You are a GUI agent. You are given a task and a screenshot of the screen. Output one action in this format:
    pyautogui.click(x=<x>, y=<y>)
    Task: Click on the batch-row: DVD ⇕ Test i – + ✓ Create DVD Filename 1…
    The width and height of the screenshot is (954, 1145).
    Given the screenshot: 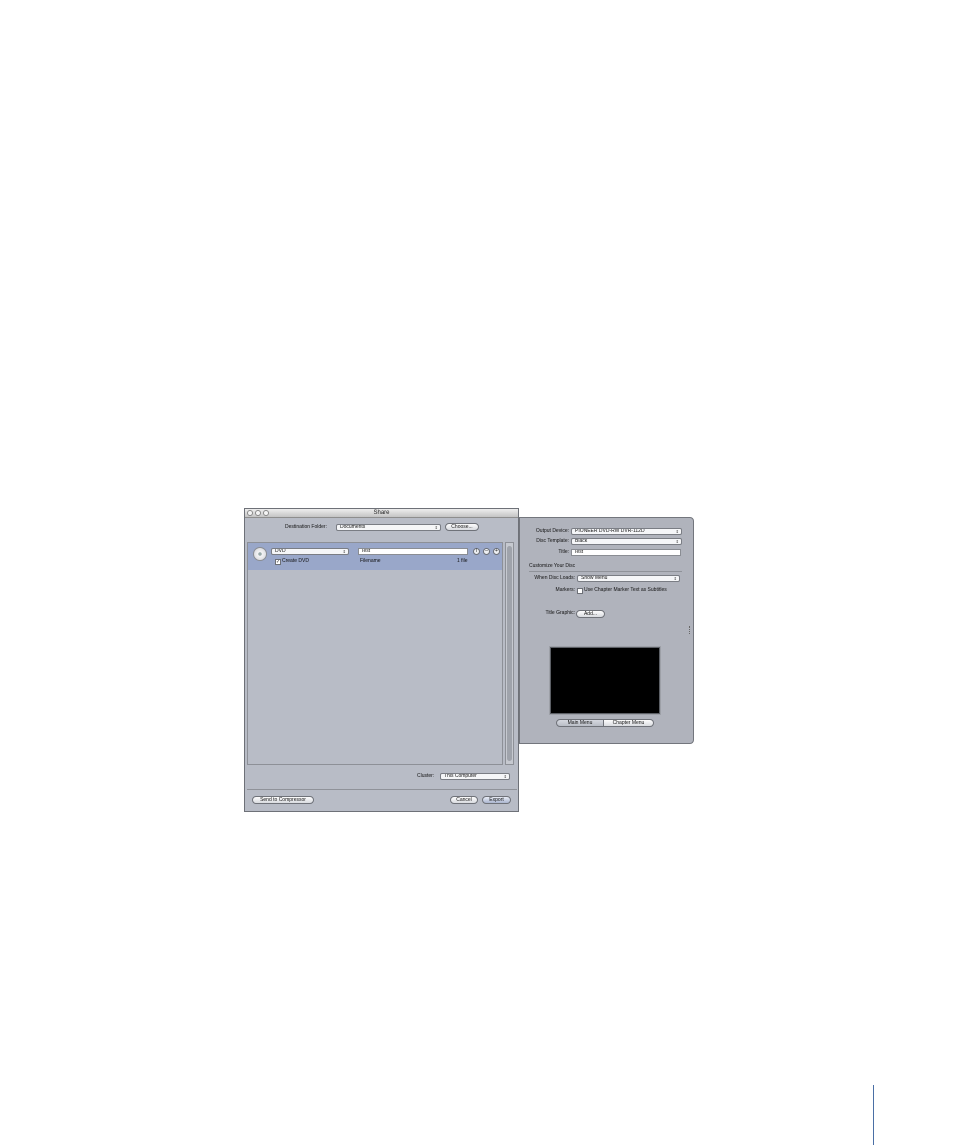 What is the action you would take?
    pyautogui.click(x=375, y=556)
    